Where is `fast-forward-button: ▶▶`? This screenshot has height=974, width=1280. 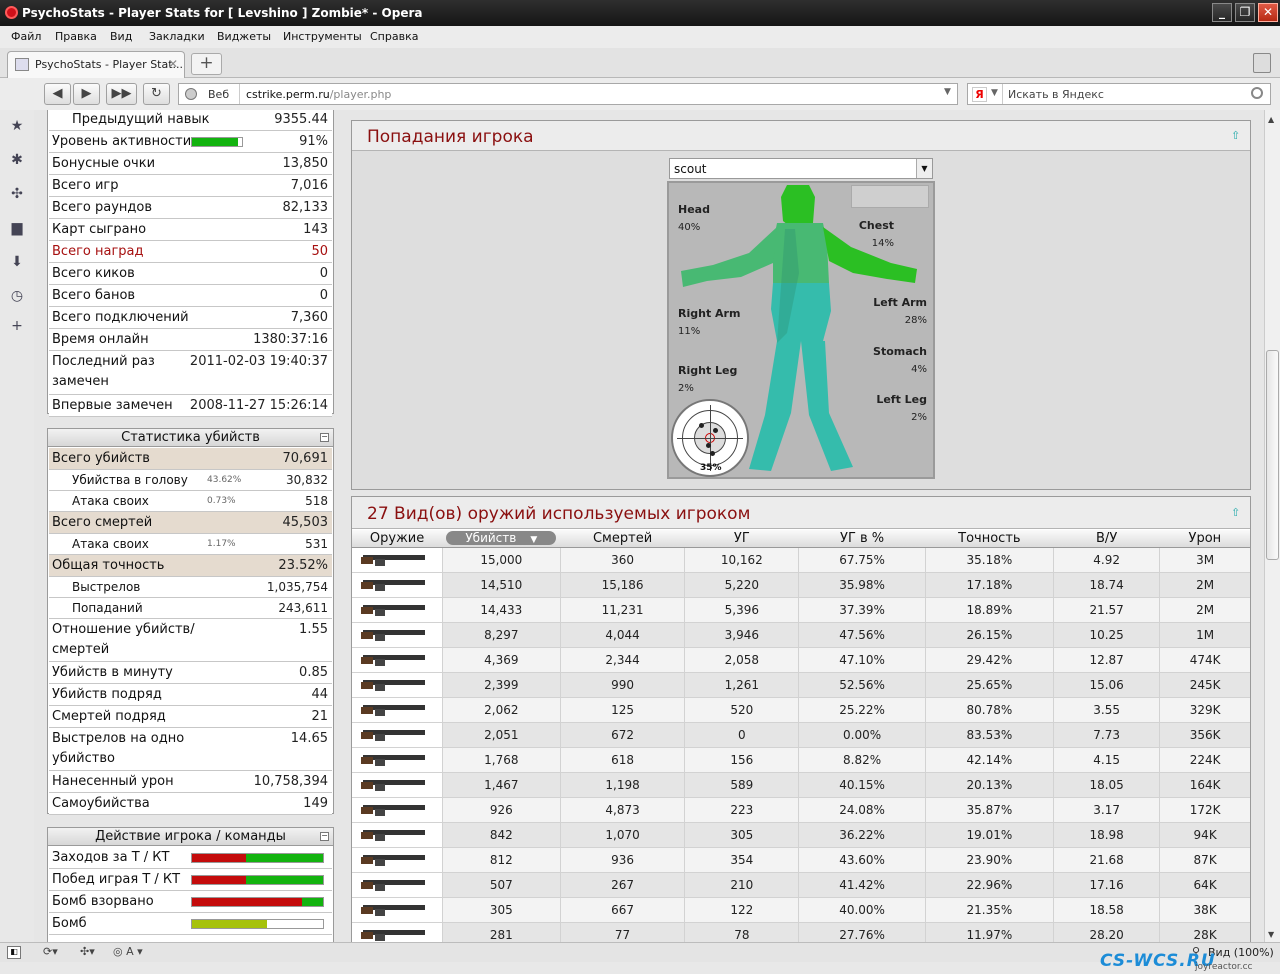 fast-forward-button: ▶▶ is located at coordinates (121, 94).